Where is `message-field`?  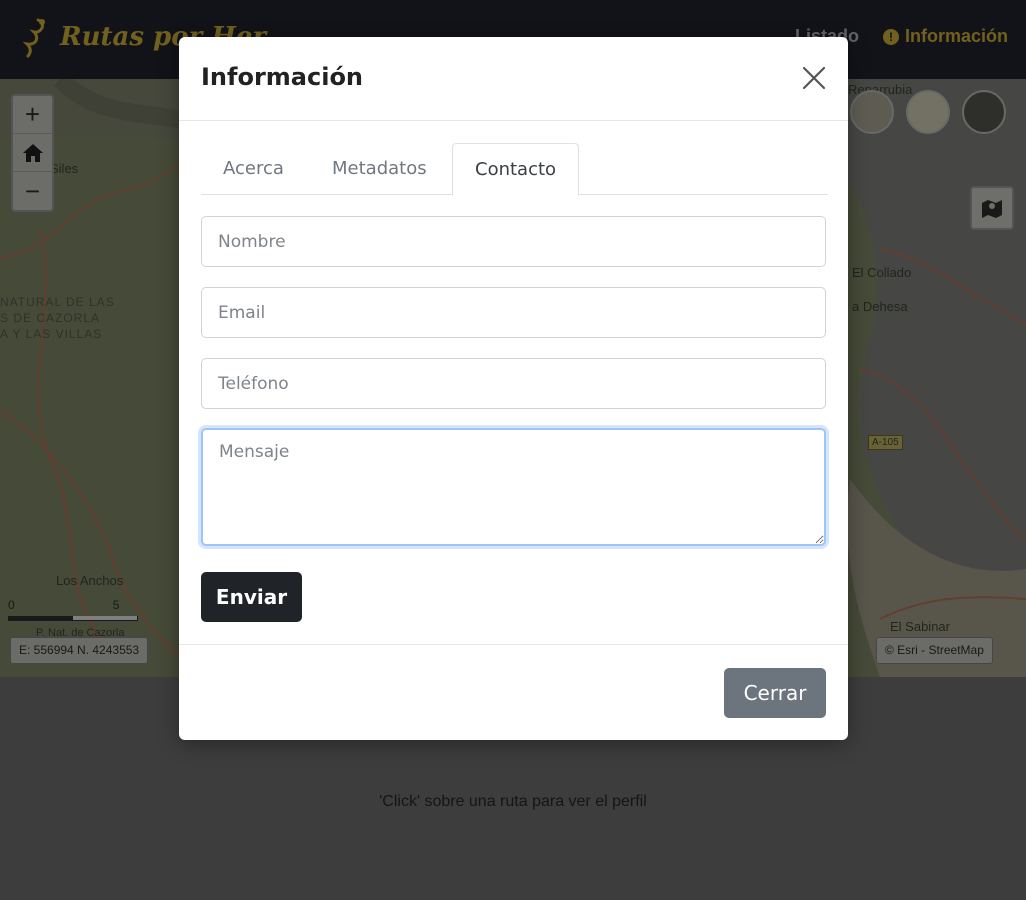 message-field is located at coordinates (513, 487).